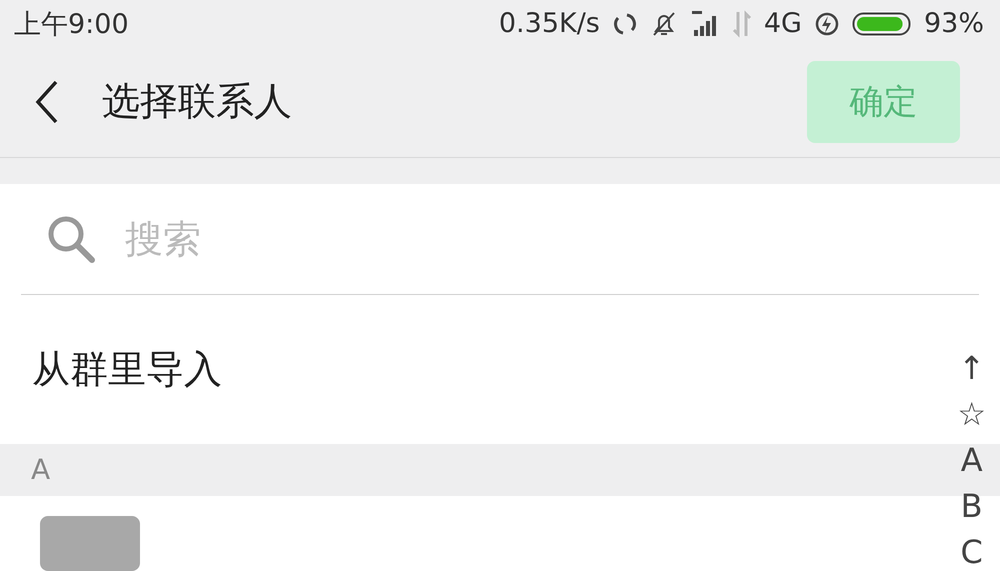  What do you see at coordinates (549, 24) in the screenshot?
I see `network-speed: 0.35K/s` at bounding box center [549, 24].